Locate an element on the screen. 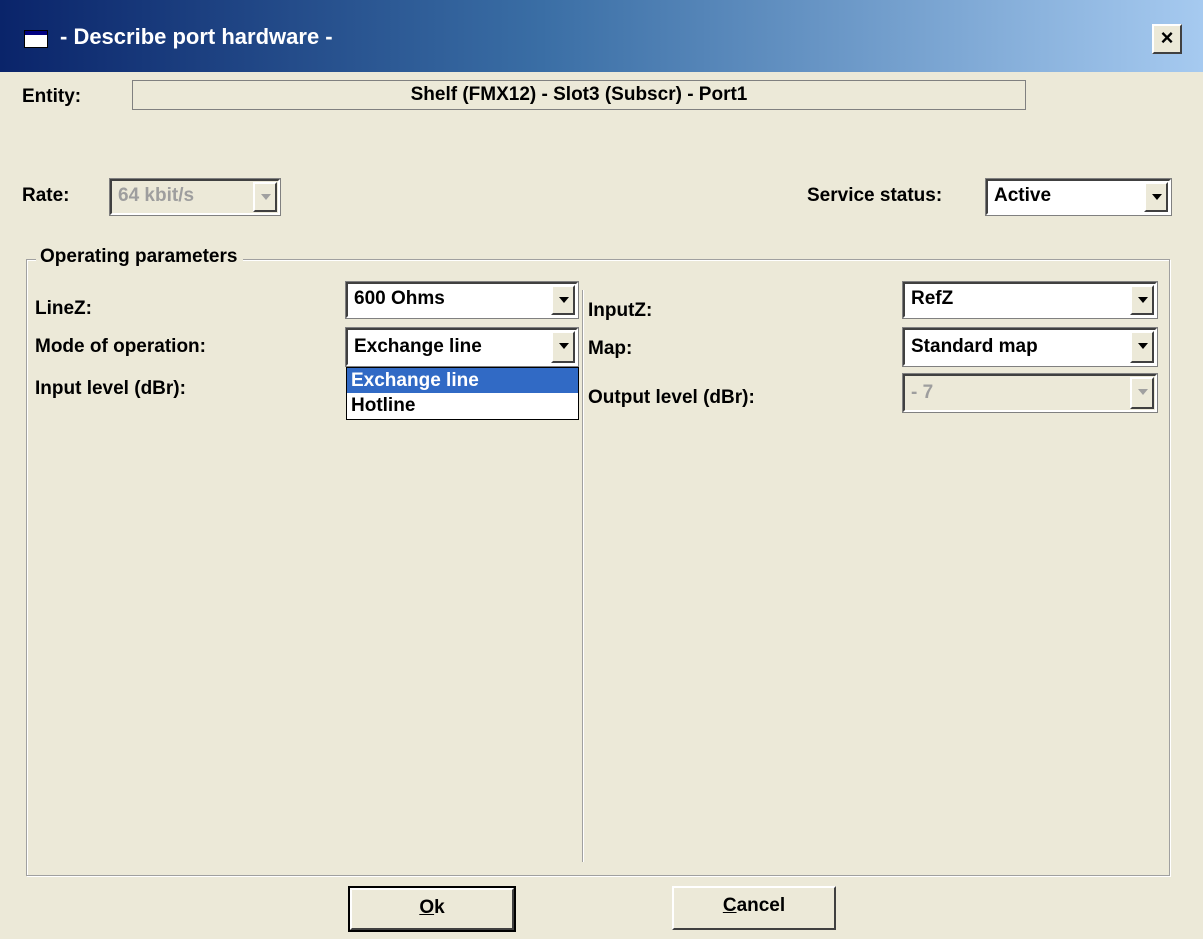  service-status-value: Active is located at coordinates (1023, 195).